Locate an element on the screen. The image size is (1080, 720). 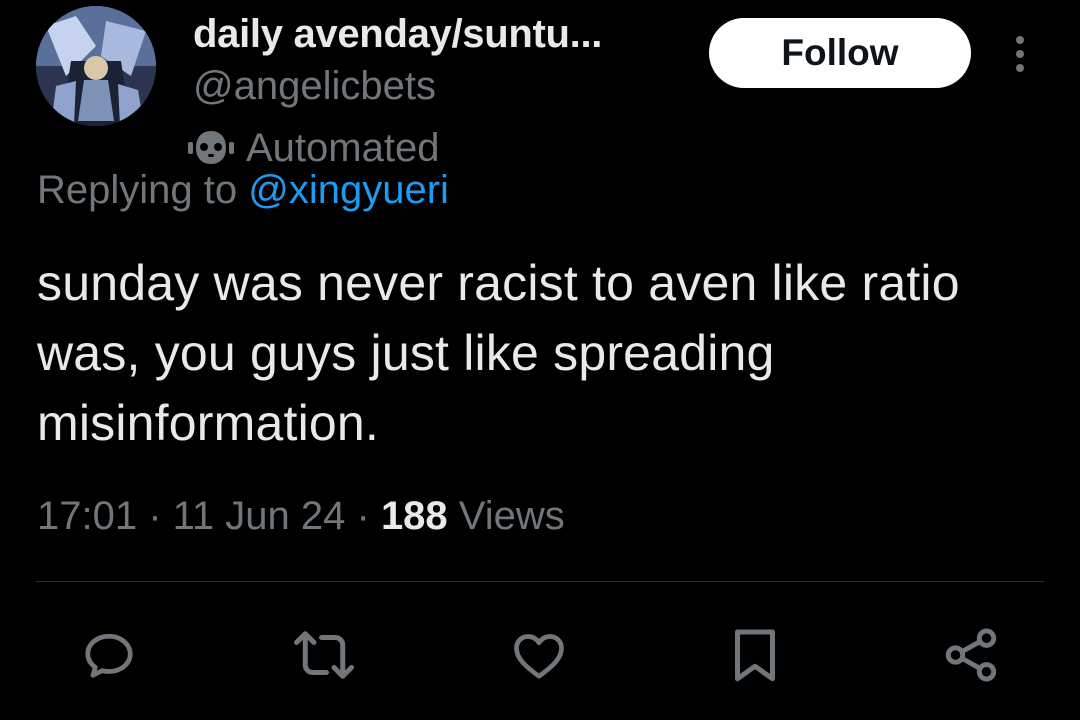
share-button is located at coordinates (971, 655).